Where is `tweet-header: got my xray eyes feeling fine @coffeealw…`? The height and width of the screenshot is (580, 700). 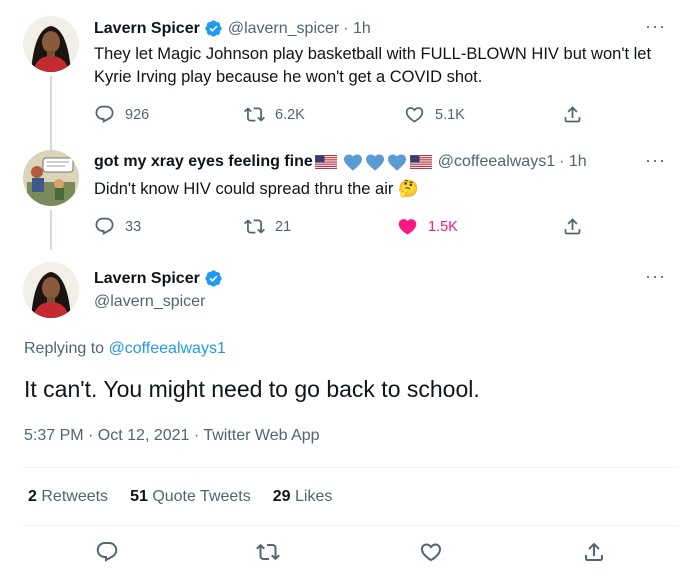 tweet-header: got my xray eyes feeling fine @coffeealw… is located at coordinates (340, 162).